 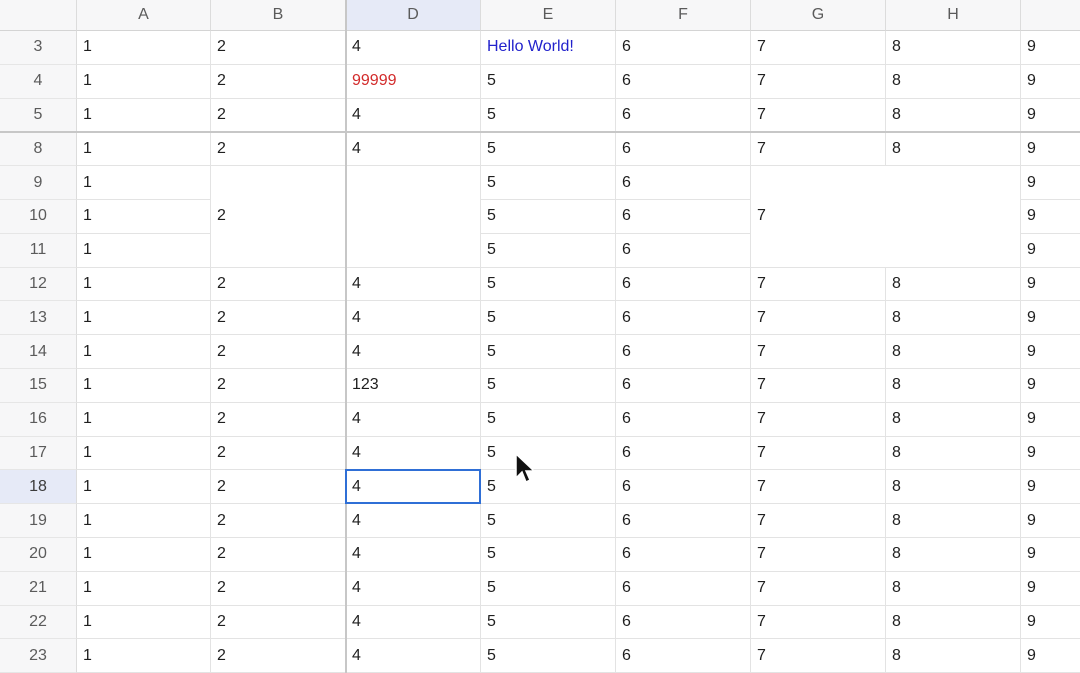 I want to click on select-all-corner, so click(x=38, y=15).